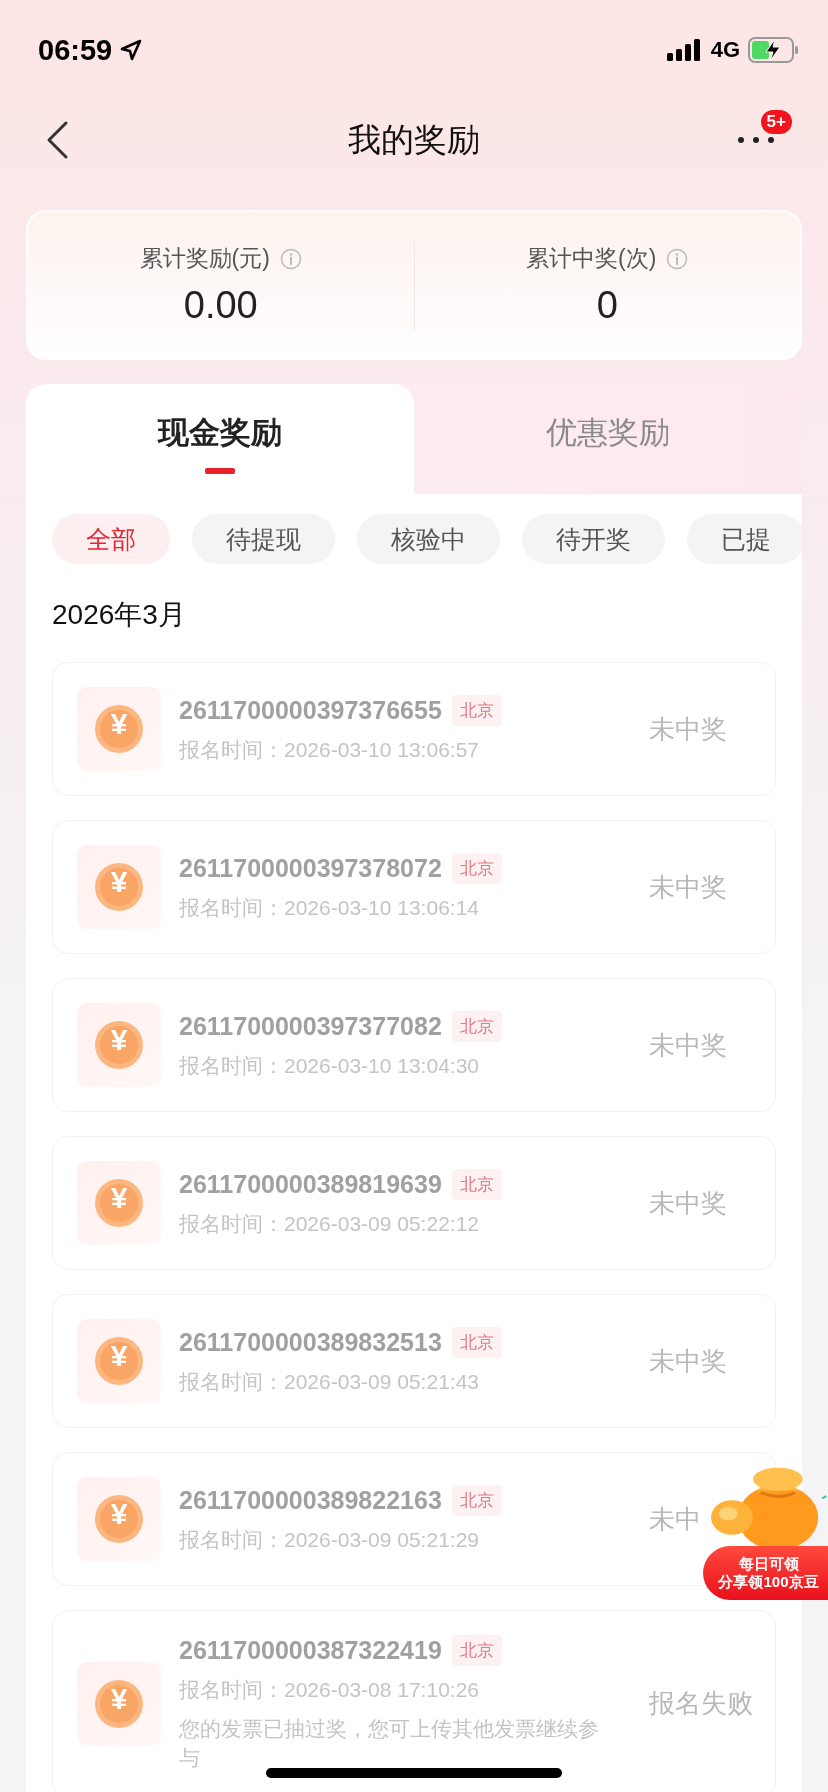  Describe the element at coordinates (776, 122) in the screenshot. I see `notification-badge: 5+` at that location.